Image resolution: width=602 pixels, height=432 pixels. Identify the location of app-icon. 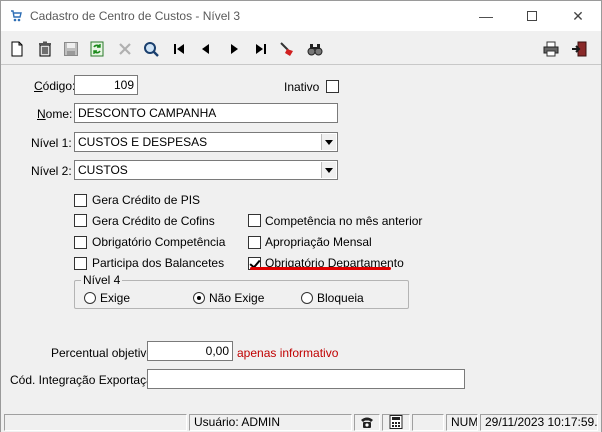
(16, 16).